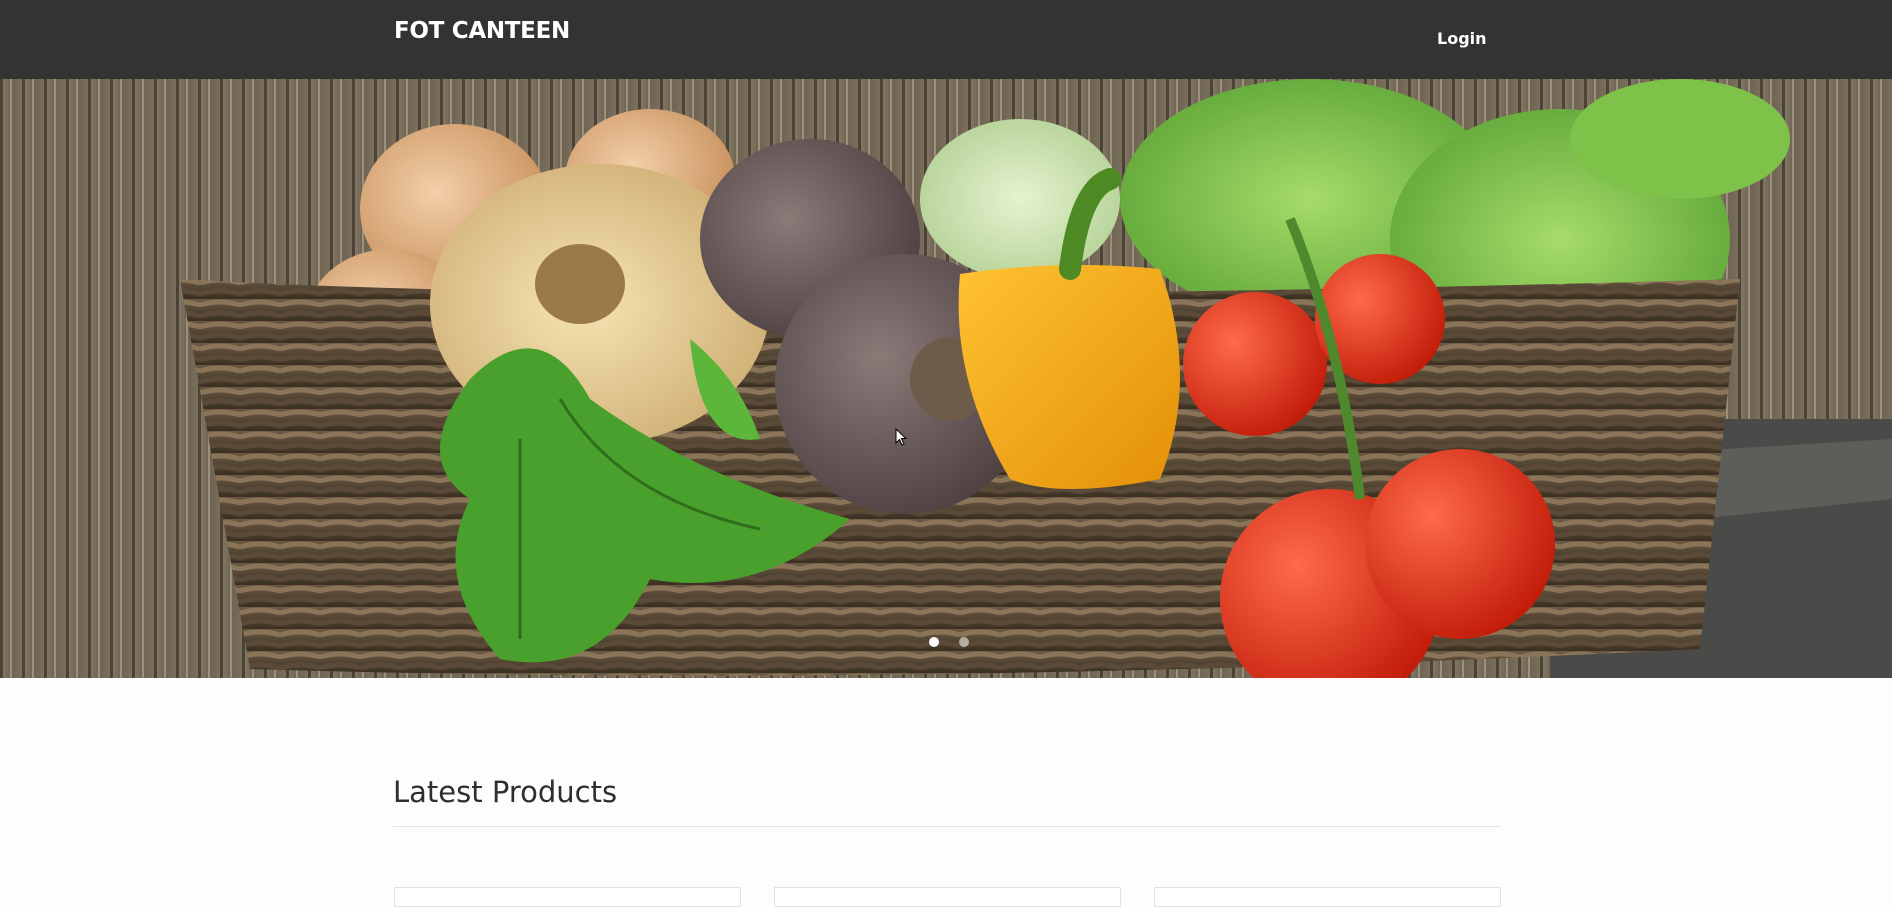 This screenshot has height=907, width=1892. I want to click on section-divider, so click(947, 826).